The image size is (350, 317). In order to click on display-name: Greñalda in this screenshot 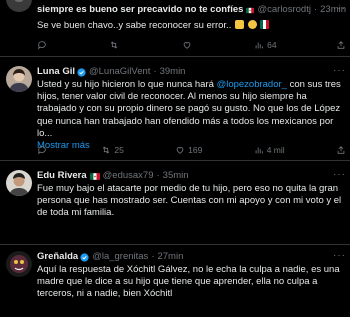, I will do `click(57, 257)`.